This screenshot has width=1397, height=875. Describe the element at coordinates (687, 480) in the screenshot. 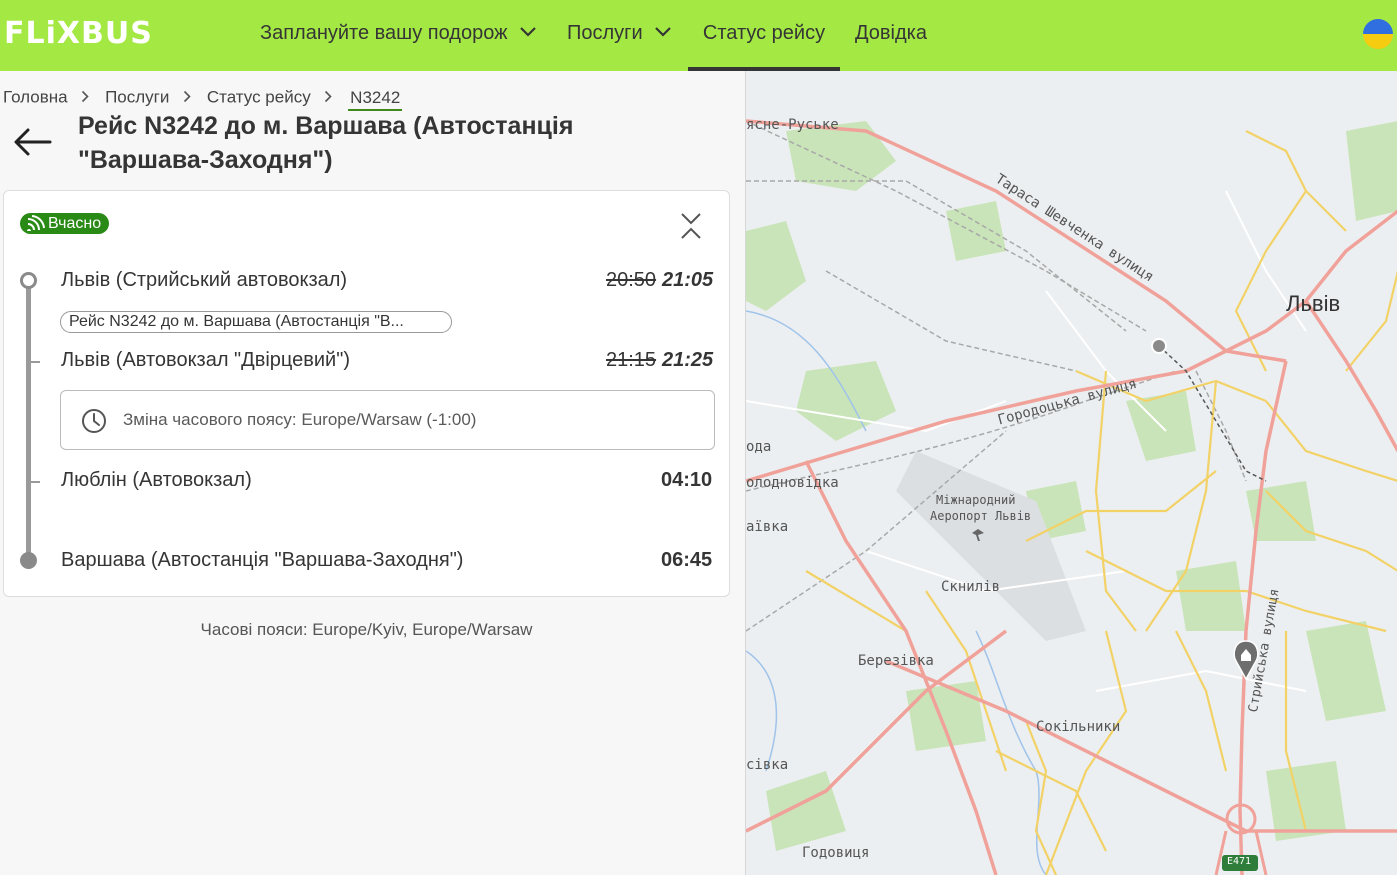

I see `arrival-time: 04:10` at that location.